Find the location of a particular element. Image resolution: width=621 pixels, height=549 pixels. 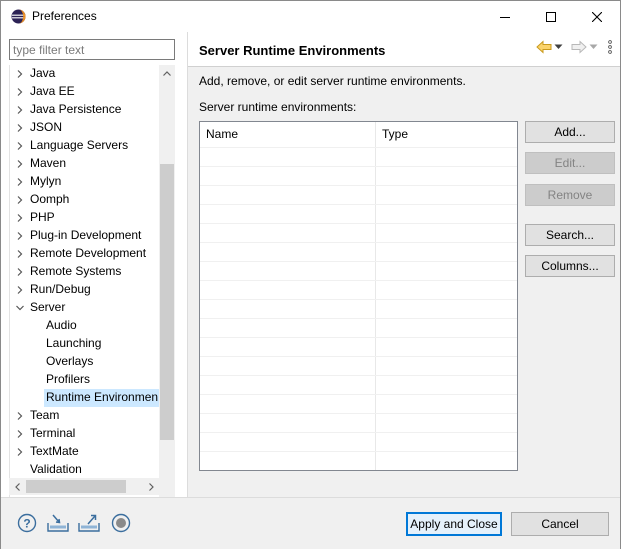

tree-item: Run/Debug is located at coordinates (86, 290).